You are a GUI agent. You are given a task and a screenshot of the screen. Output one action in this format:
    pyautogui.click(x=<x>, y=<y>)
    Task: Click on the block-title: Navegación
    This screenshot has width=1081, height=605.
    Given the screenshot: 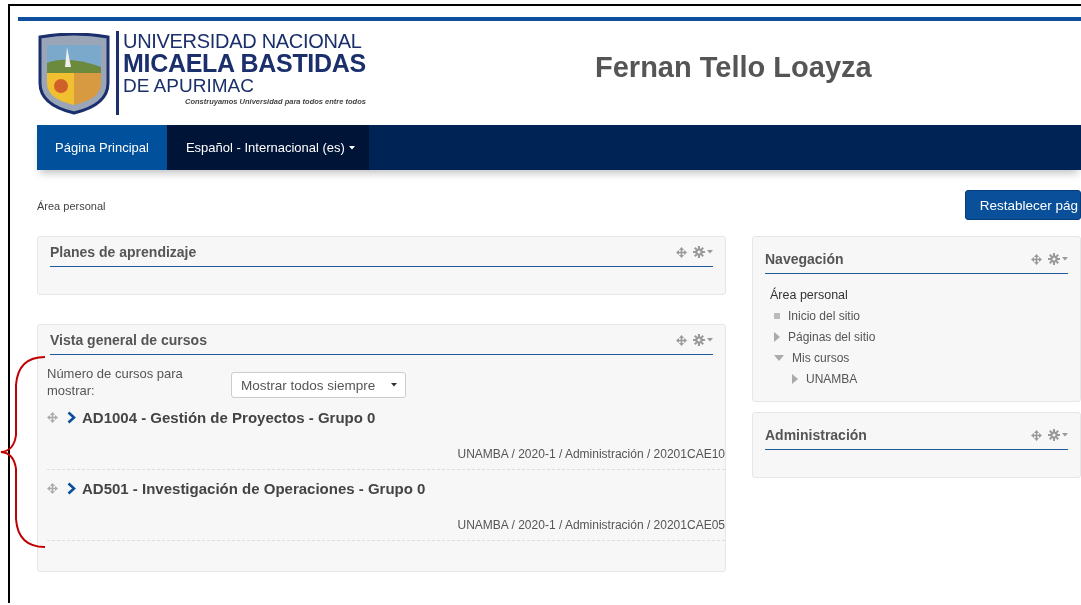 What is the action you would take?
    pyautogui.click(x=804, y=259)
    